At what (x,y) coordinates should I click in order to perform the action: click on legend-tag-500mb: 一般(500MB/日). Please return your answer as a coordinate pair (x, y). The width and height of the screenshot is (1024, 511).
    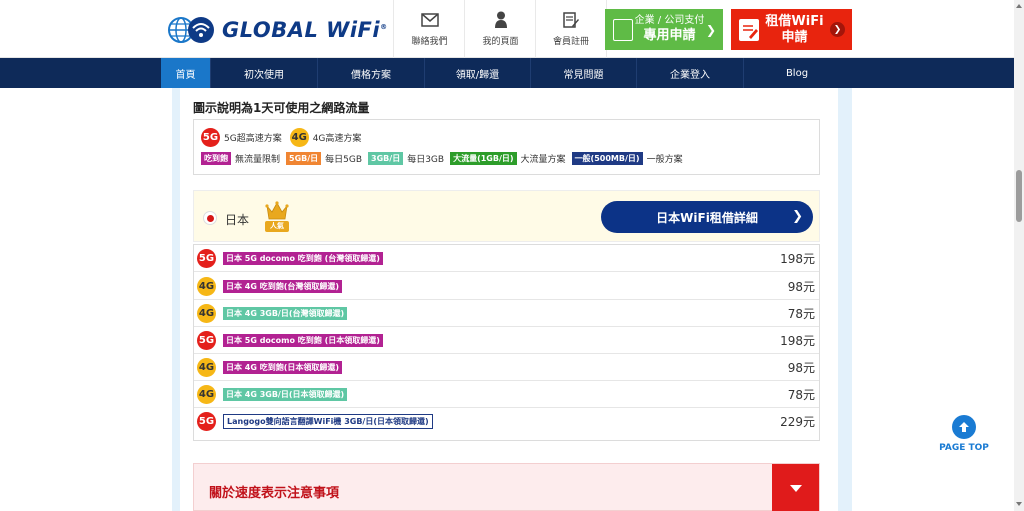
    Looking at the image, I should click on (607, 158).